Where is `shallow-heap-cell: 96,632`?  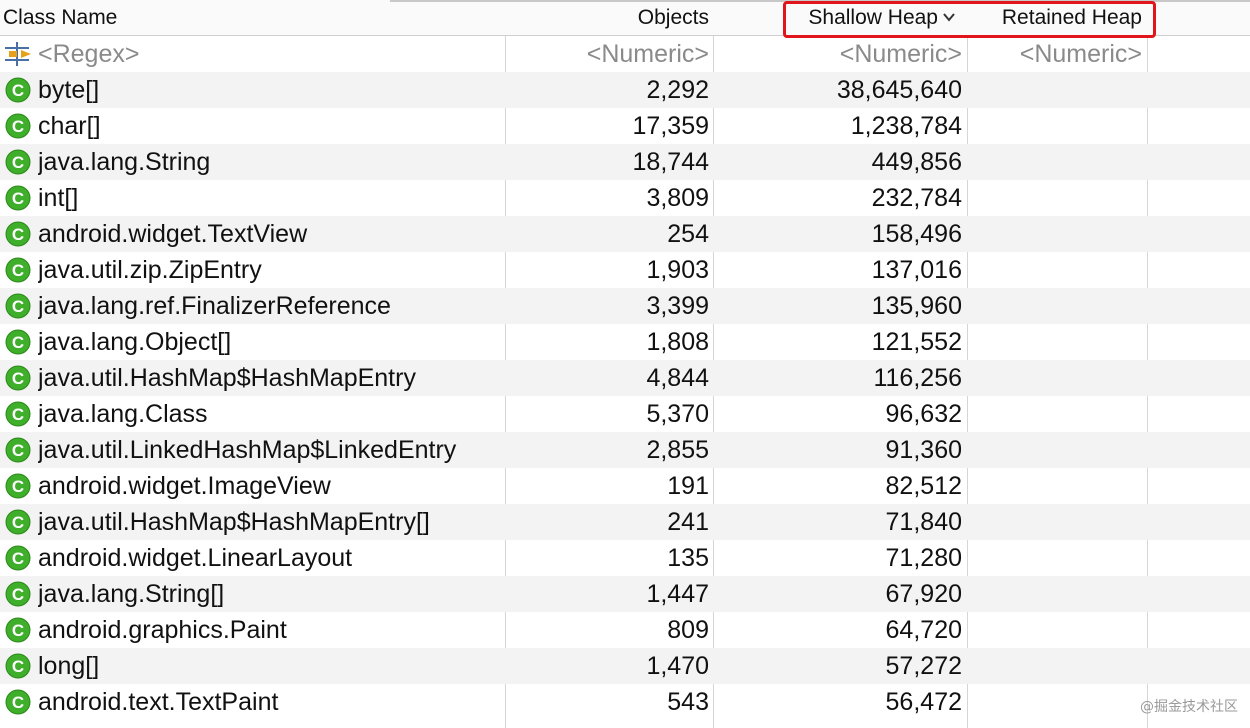
shallow-heap-cell: 96,632 is located at coordinates (923, 414).